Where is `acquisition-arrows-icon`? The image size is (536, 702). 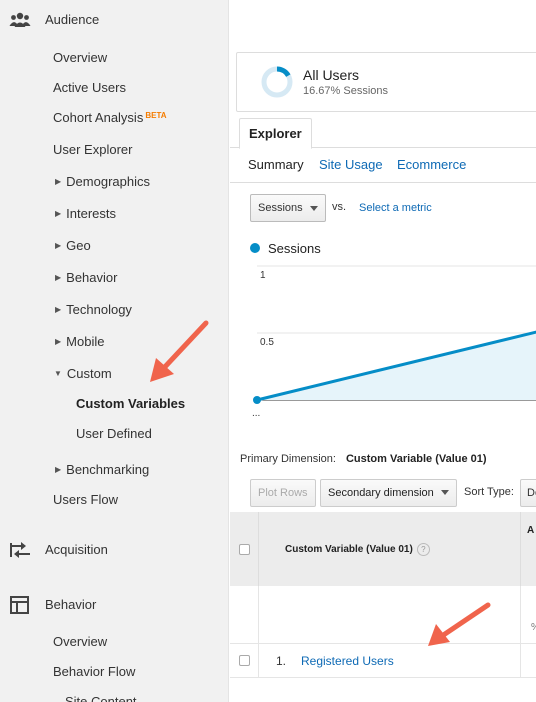 acquisition-arrows-icon is located at coordinates (20, 550).